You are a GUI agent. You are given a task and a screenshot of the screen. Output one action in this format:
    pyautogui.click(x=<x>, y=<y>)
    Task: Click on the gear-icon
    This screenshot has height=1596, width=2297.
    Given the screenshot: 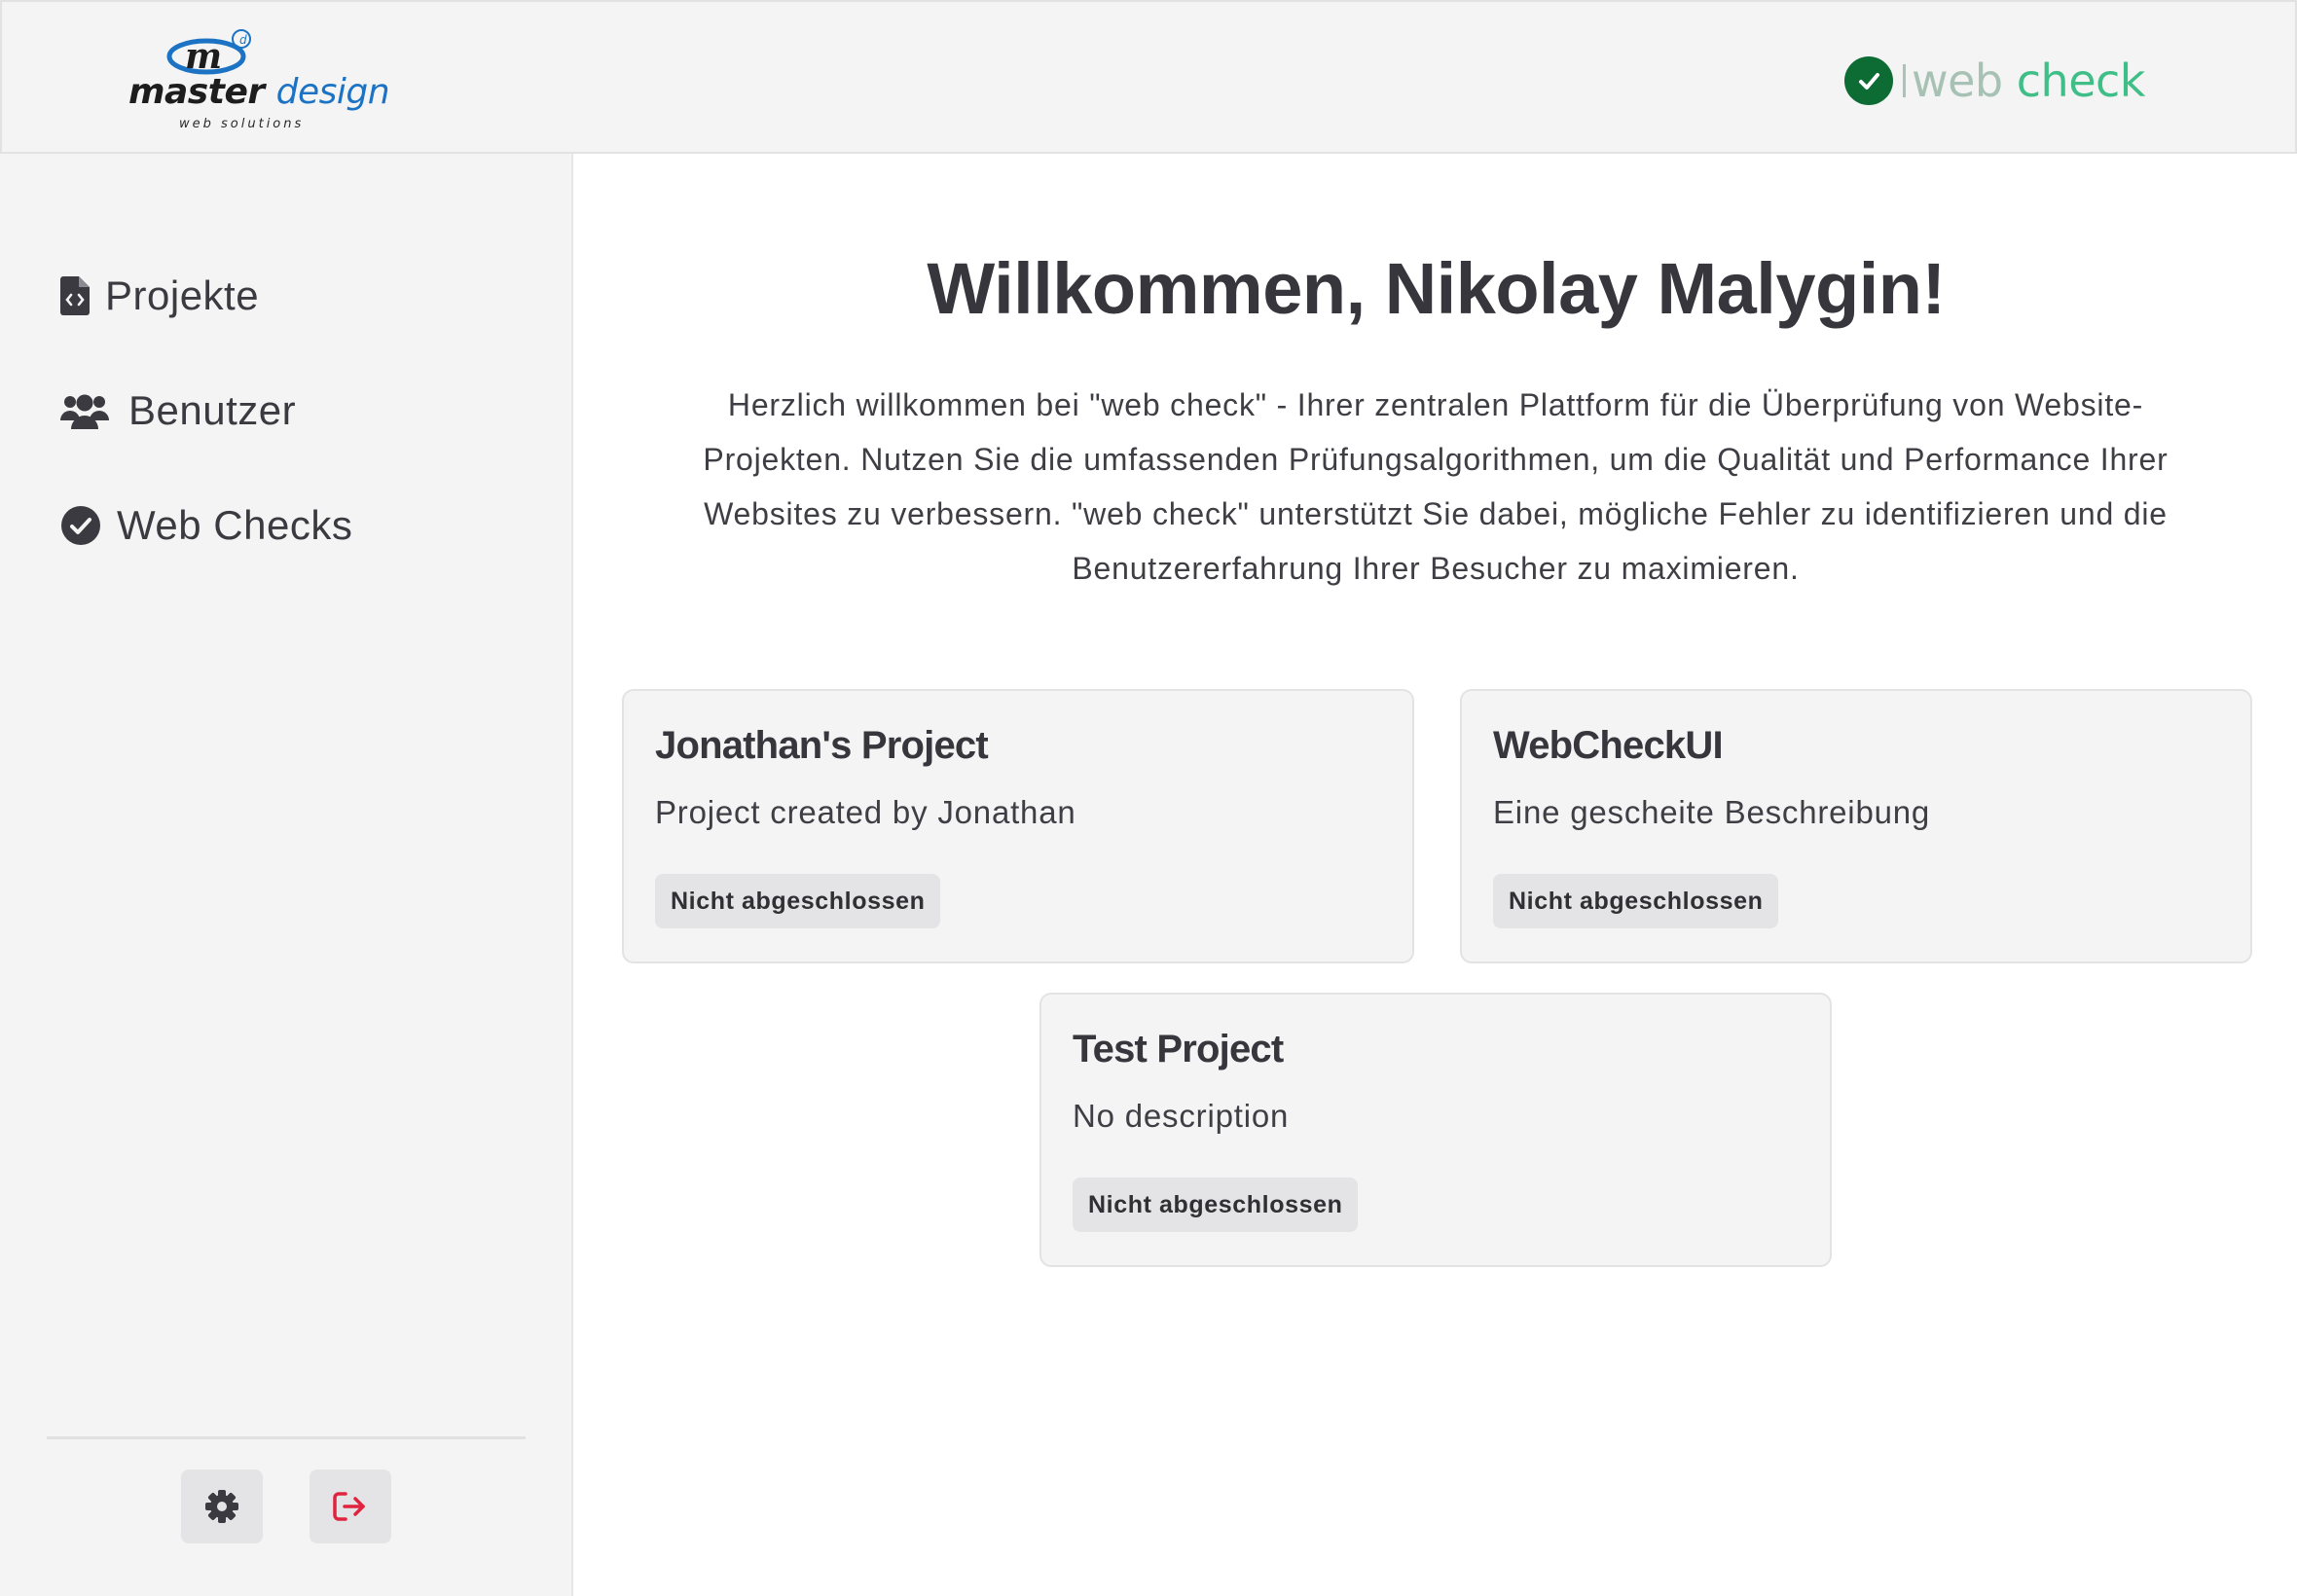 What is the action you would take?
    pyautogui.click(x=221, y=1506)
    